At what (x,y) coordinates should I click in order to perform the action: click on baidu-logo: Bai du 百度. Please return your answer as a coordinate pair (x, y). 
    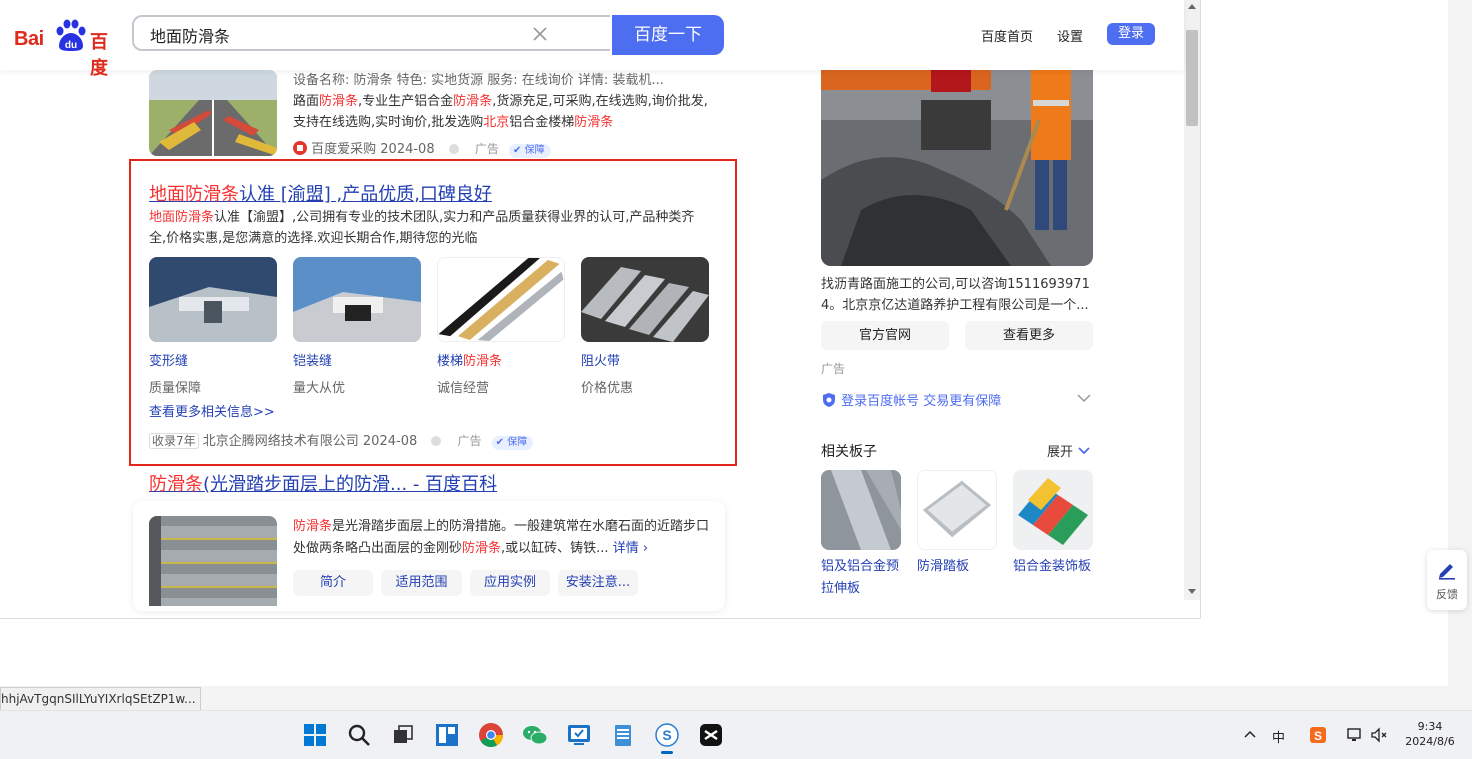
    Looking at the image, I should click on (66, 49).